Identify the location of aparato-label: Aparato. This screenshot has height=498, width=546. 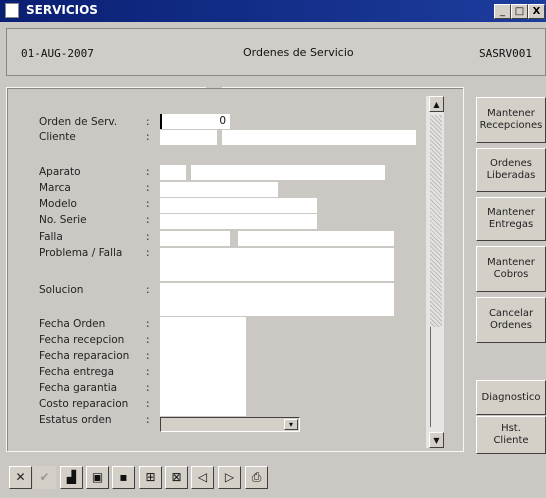
(60, 172).